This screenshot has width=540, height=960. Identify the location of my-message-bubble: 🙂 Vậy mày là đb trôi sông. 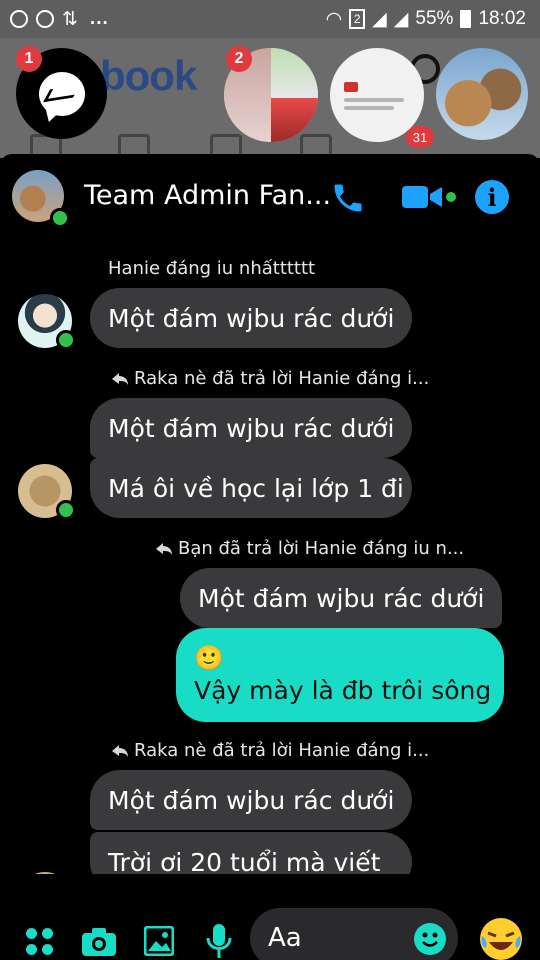
(340, 675).